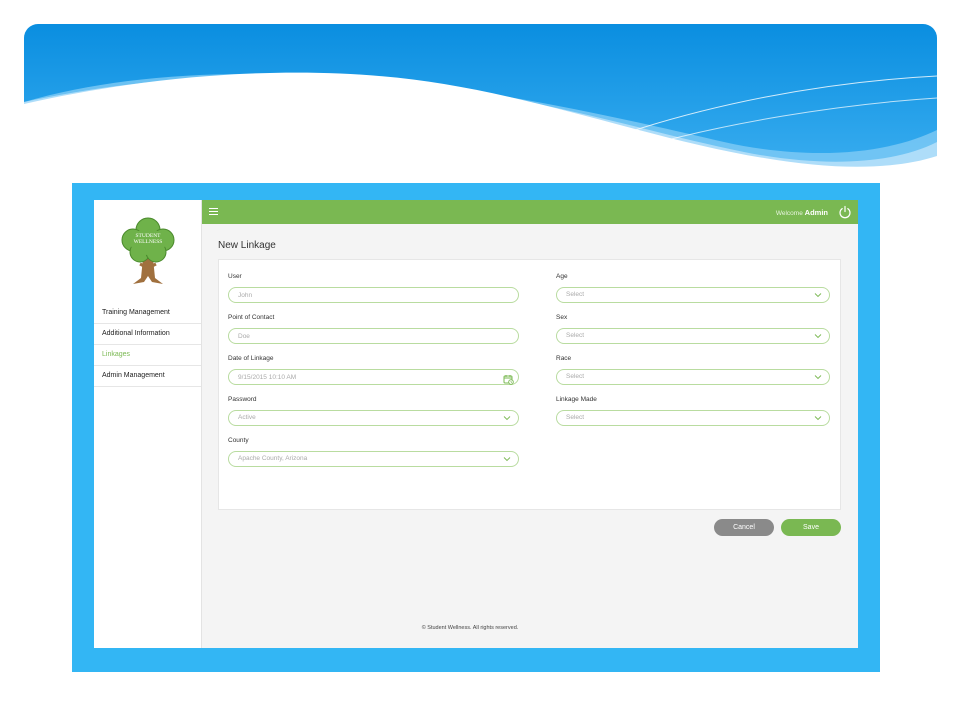  I want to click on age-select: Select, so click(693, 295).